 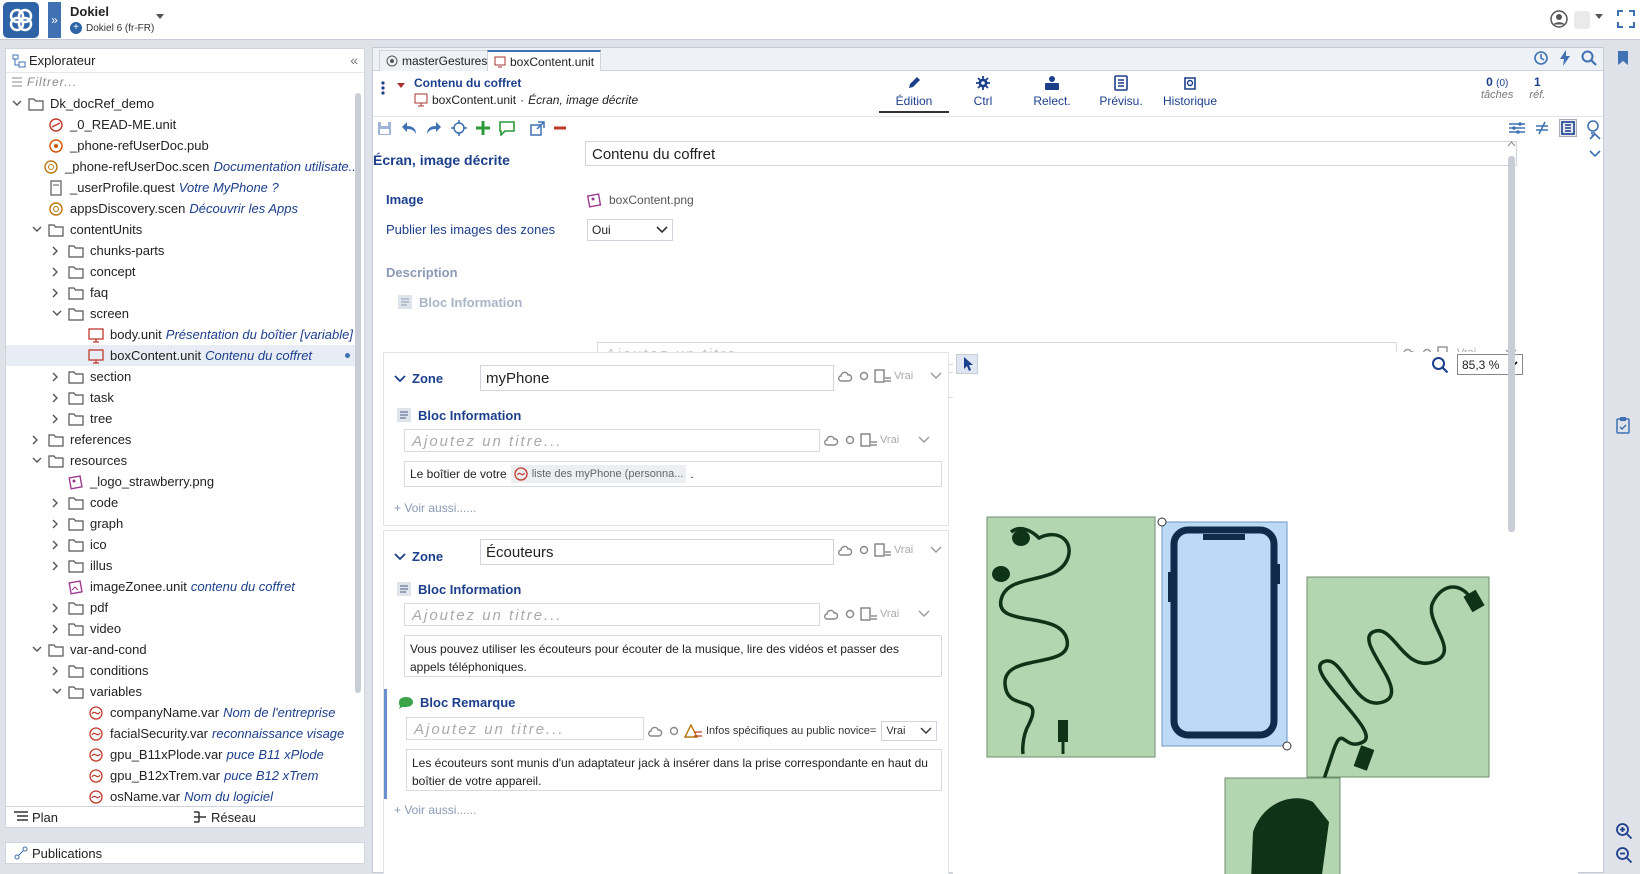 What do you see at coordinates (354, 60) in the screenshot?
I see `collapse-panel-icon: «` at bounding box center [354, 60].